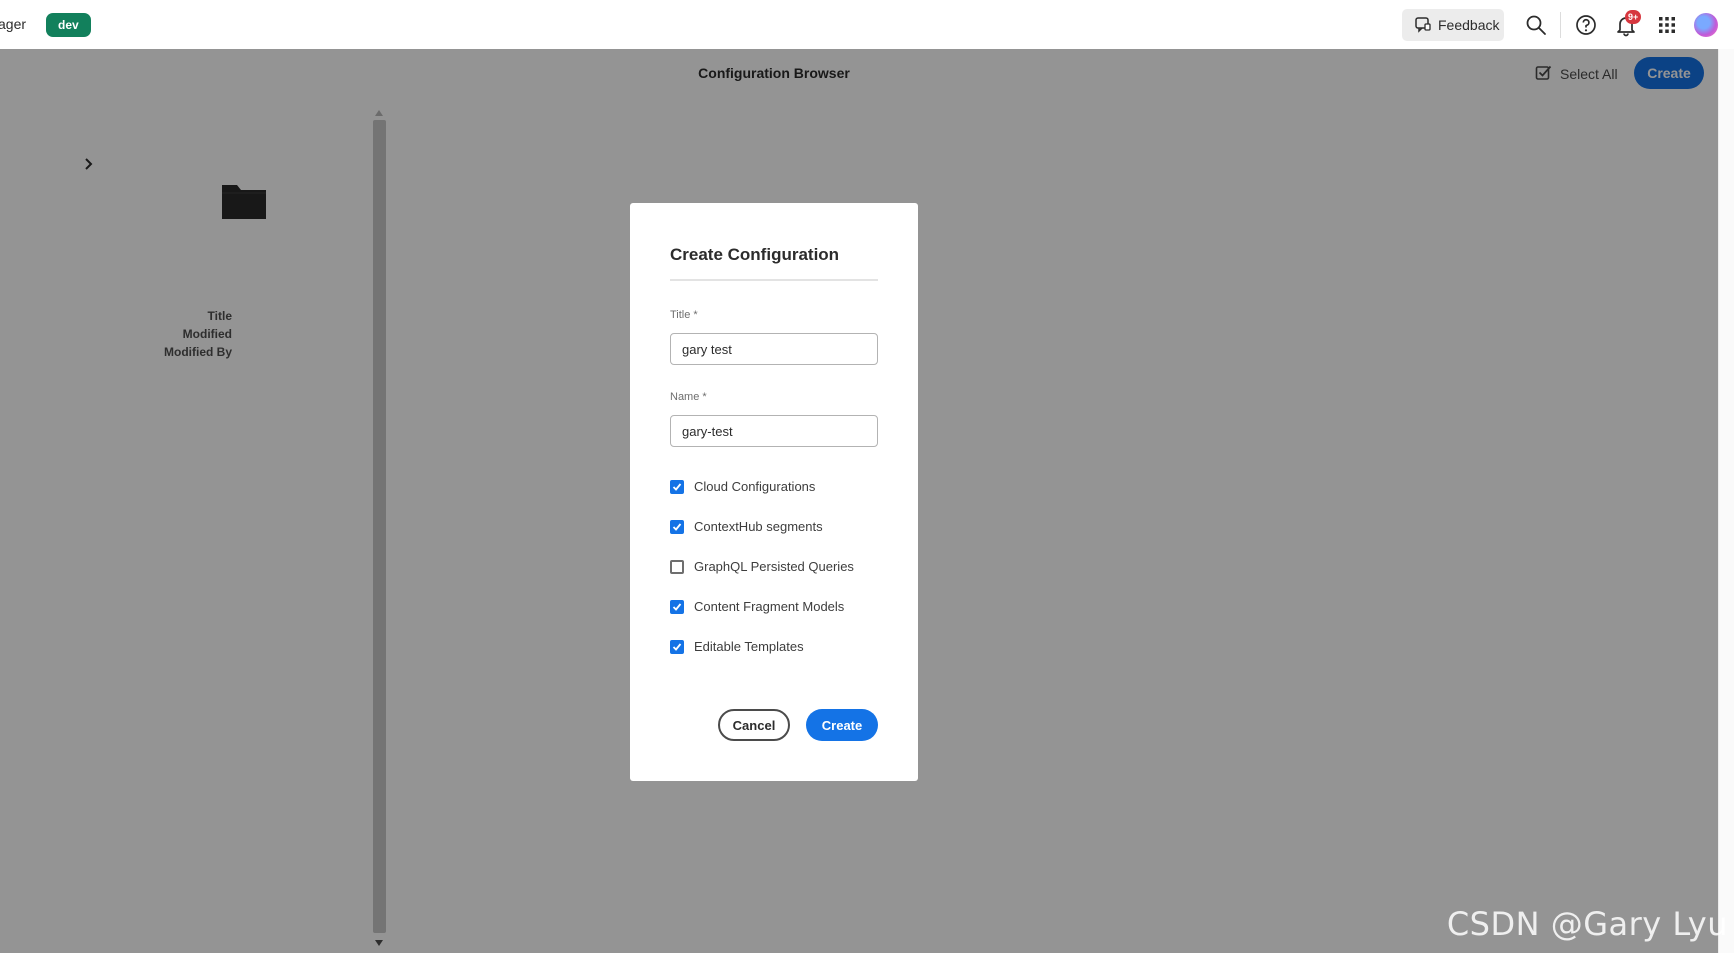 This screenshot has height=953, width=1734. Describe the element at coordinates (1469, 25) in the screenshot. I see `feedback-label: Feedback` at that location.